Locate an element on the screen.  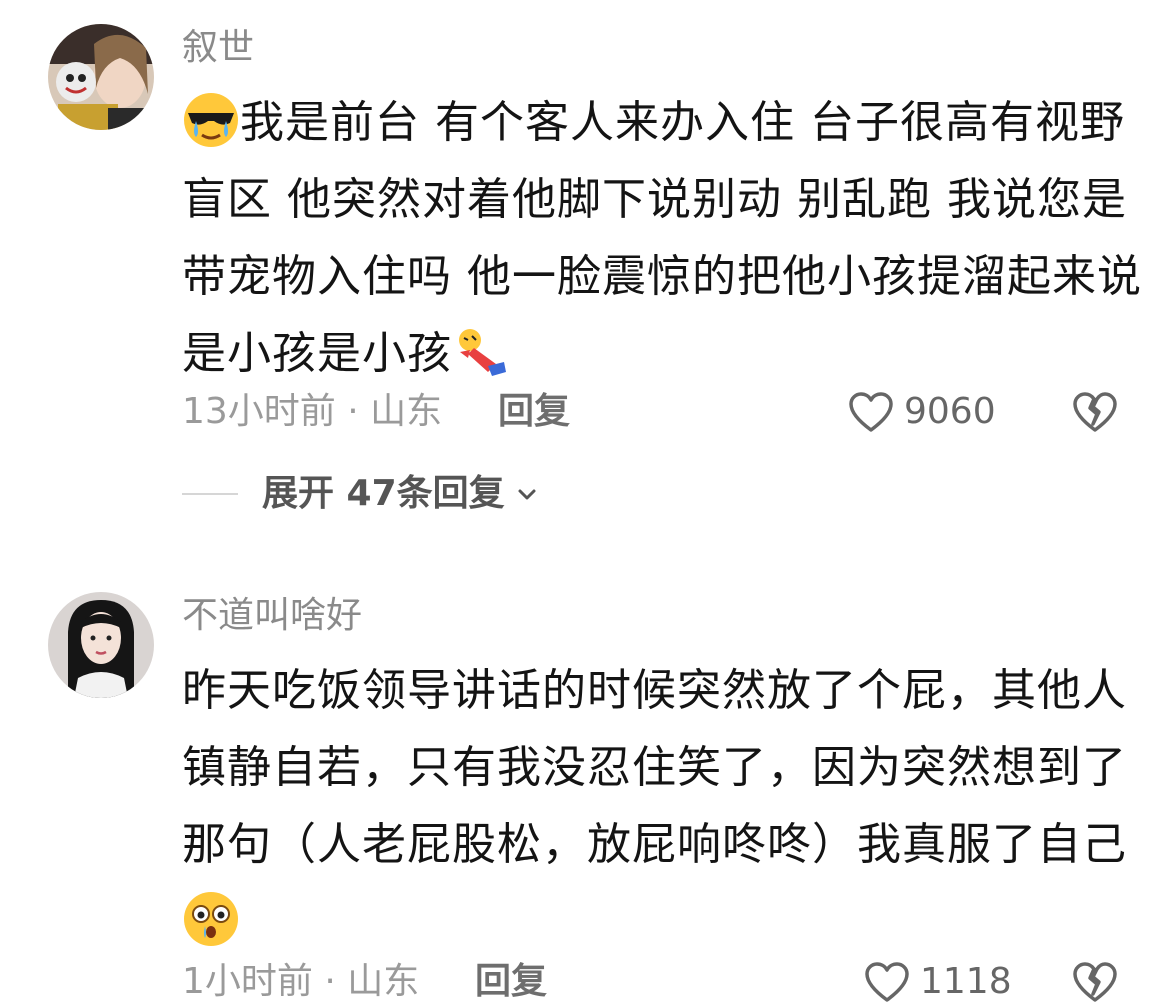
like-count: 9060 is located at coordinates (950, 411).